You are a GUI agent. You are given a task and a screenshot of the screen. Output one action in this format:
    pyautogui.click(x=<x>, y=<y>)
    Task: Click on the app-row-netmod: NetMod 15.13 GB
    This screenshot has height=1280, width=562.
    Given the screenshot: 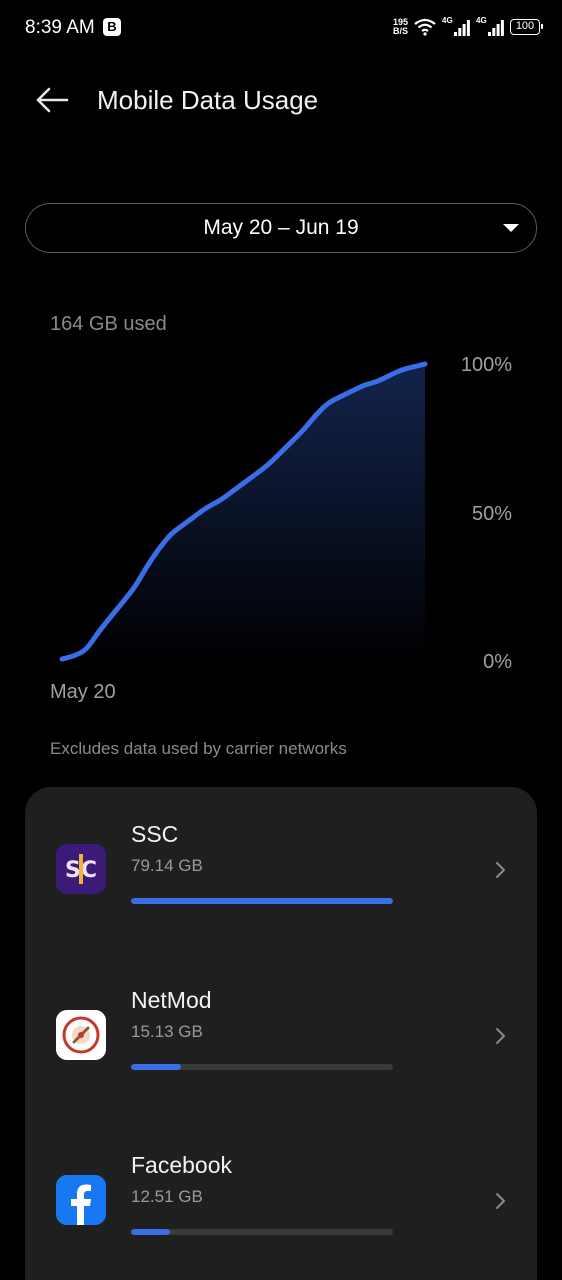 What is the action you would take?
    pyautogui.click(x=281, y=1033)
    